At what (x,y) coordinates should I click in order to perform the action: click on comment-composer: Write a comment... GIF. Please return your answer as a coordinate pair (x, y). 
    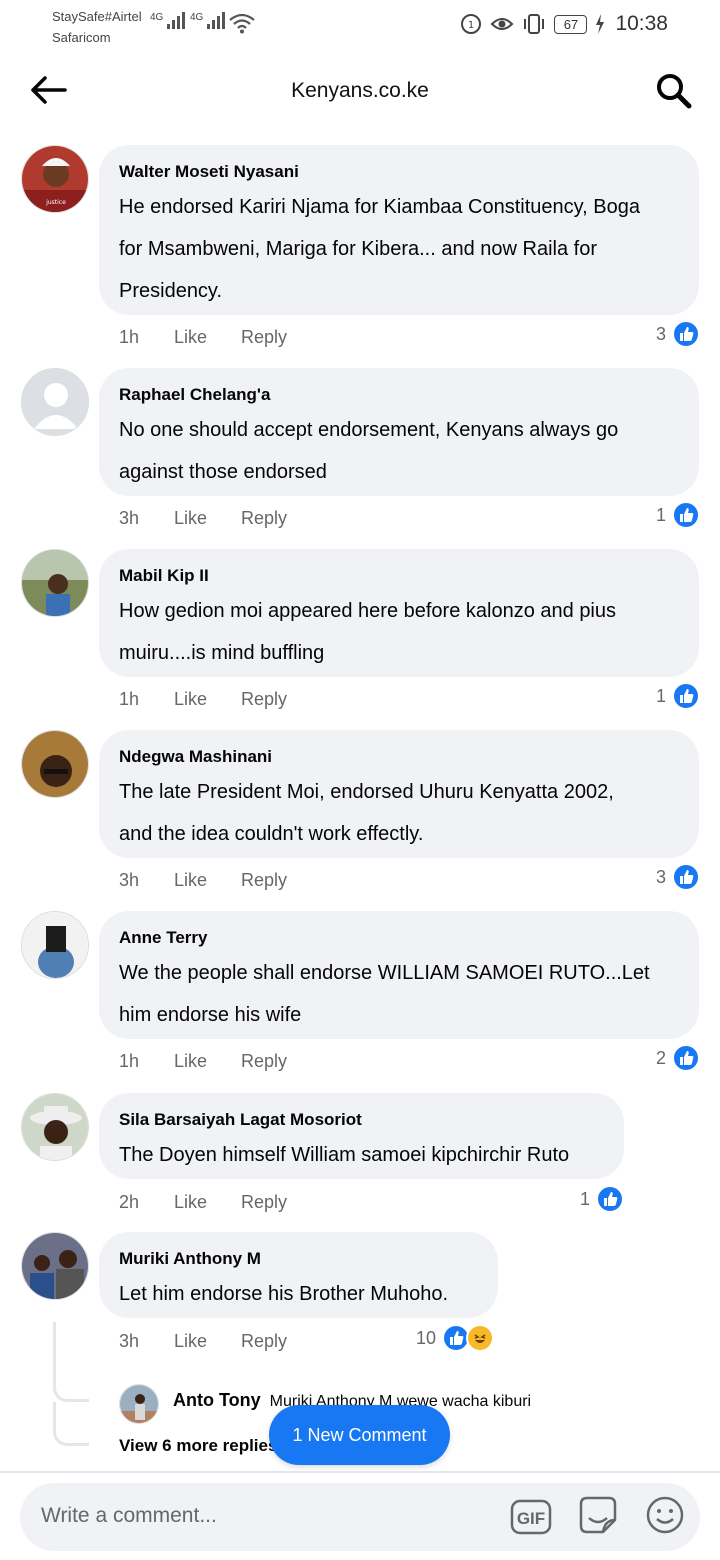
    Looking at the image, I should click on (360, 1517).